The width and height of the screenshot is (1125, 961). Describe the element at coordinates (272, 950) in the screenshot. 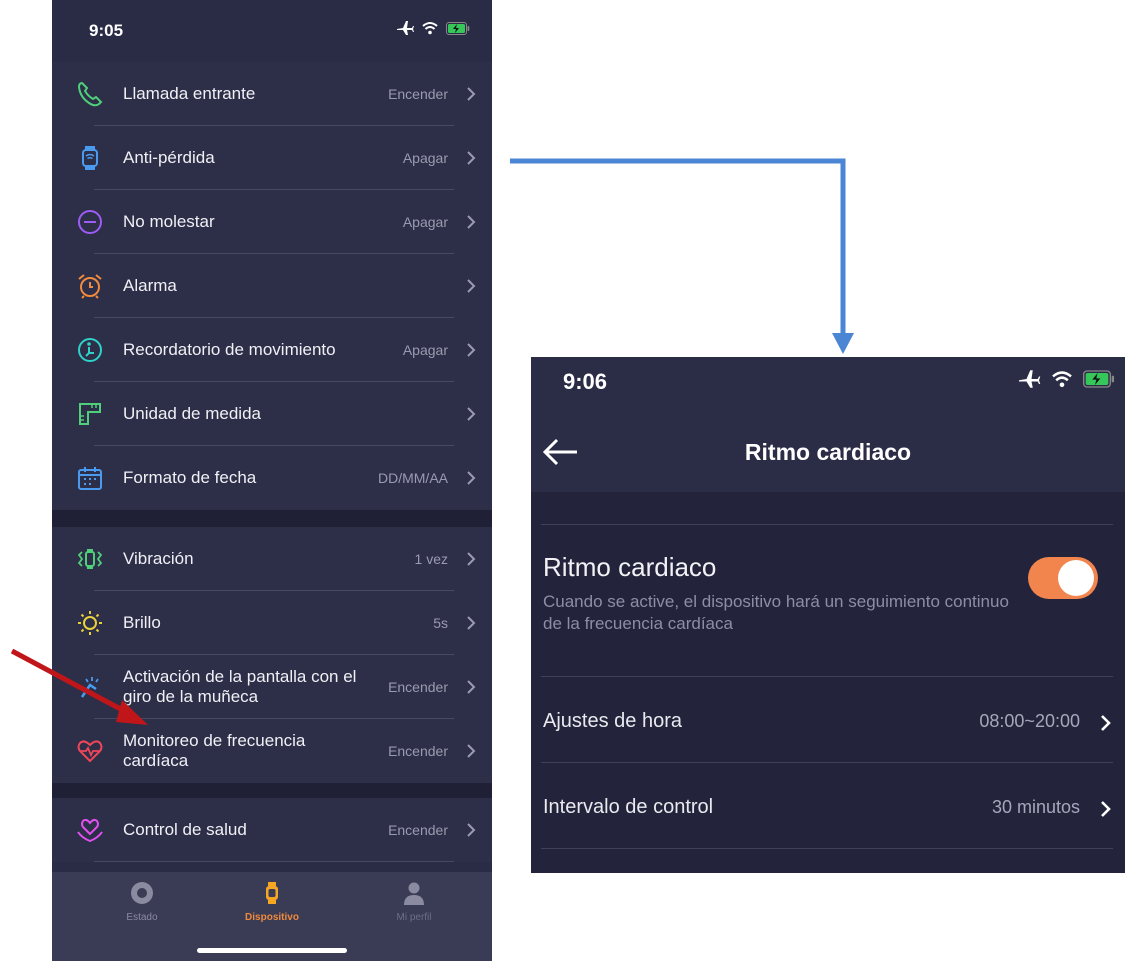

I see `home-indicator` at that location.